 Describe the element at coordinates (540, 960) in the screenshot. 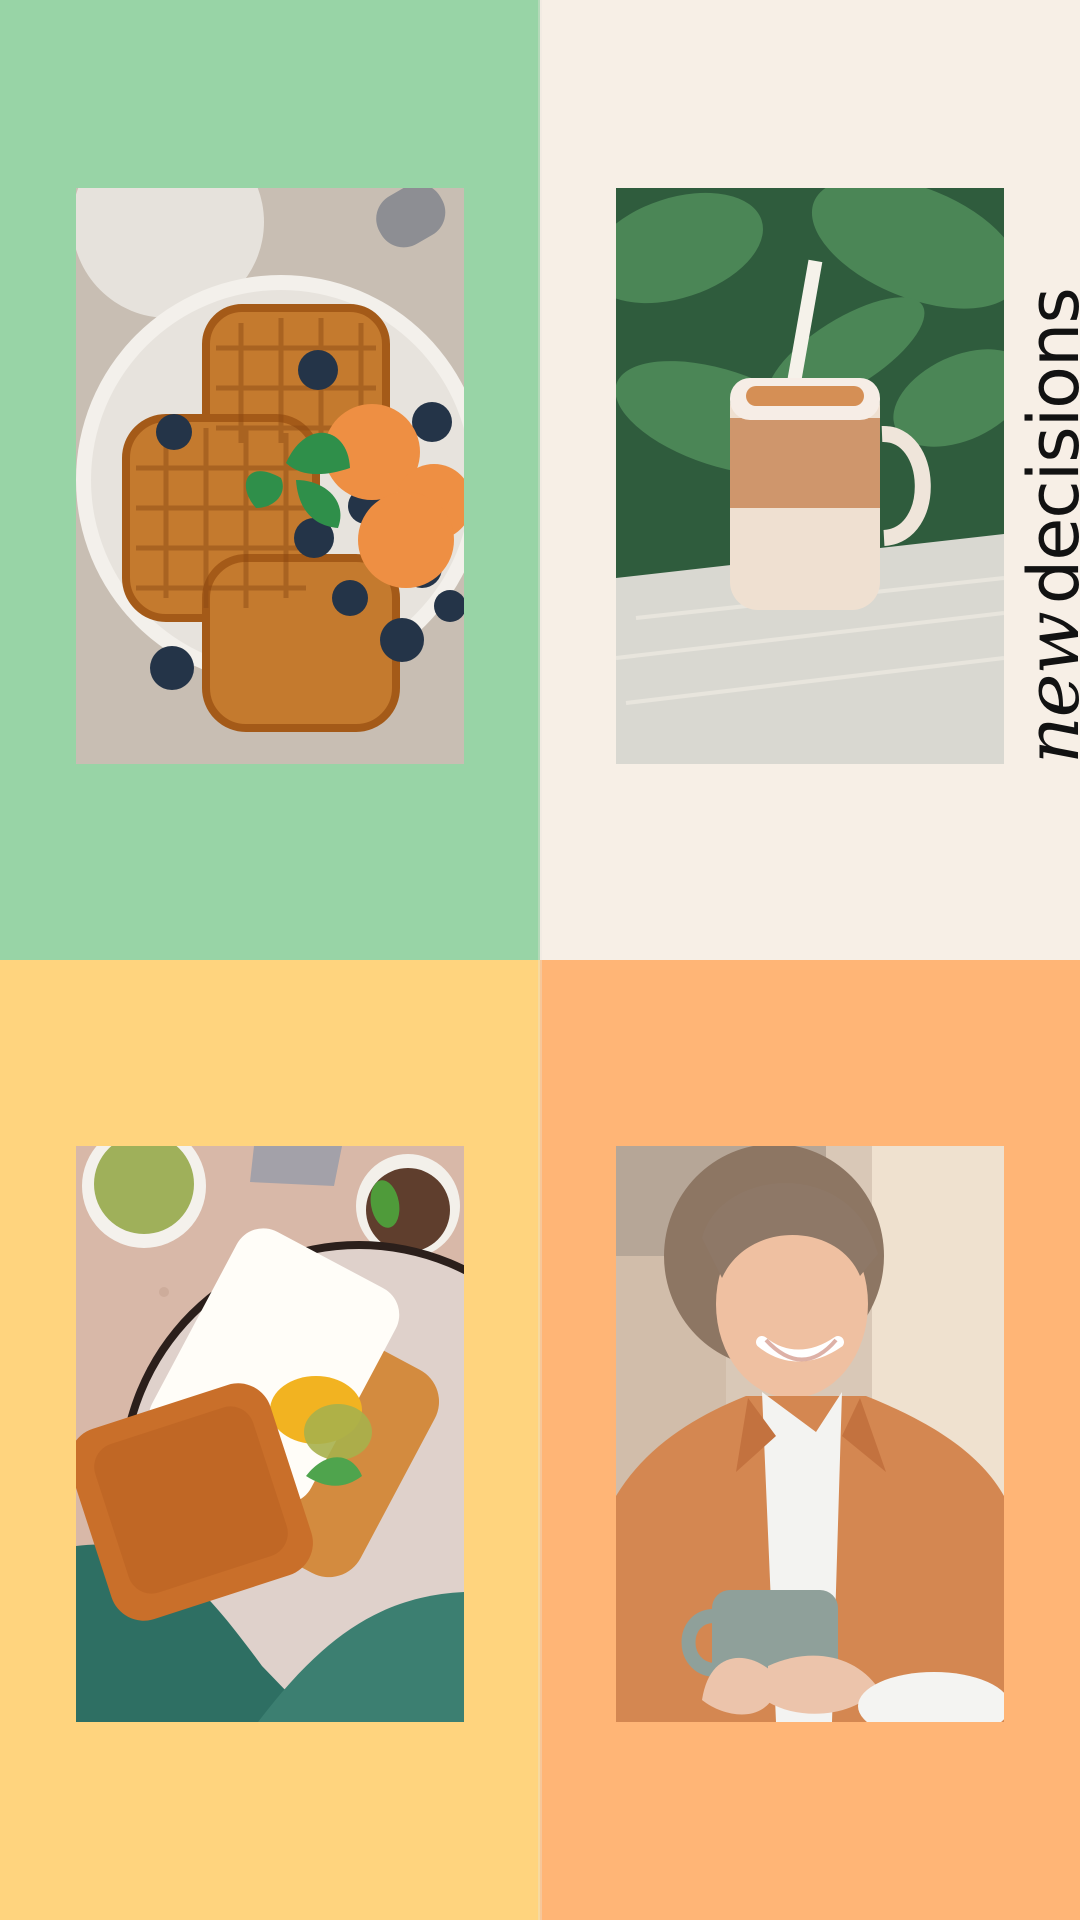

I see `center-divider` at that location.